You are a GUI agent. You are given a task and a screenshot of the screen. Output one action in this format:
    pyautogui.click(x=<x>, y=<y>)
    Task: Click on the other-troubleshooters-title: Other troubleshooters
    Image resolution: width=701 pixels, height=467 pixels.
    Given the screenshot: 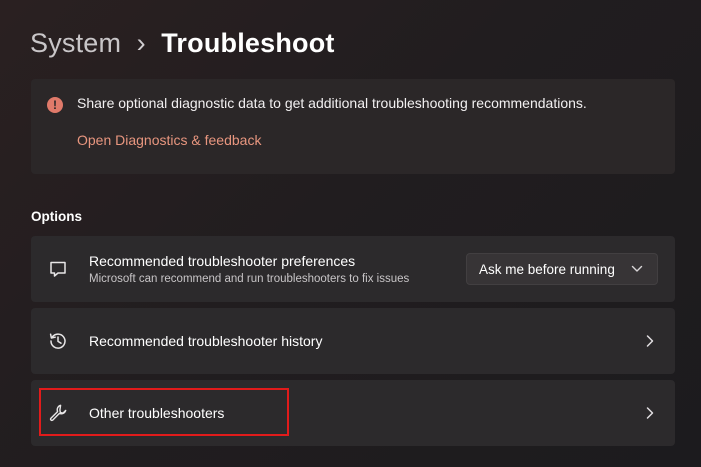 What is the action you would take?
    pyautogui.click(x=157, y=413)
    